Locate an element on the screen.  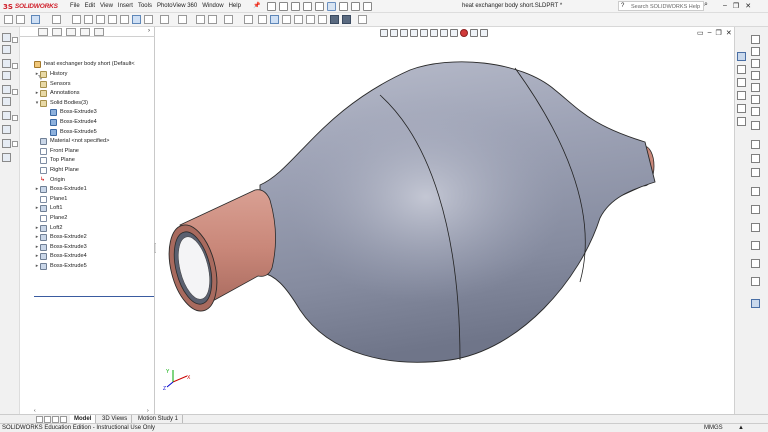
task-pane-icon-p is located at coordinates (755, 263).